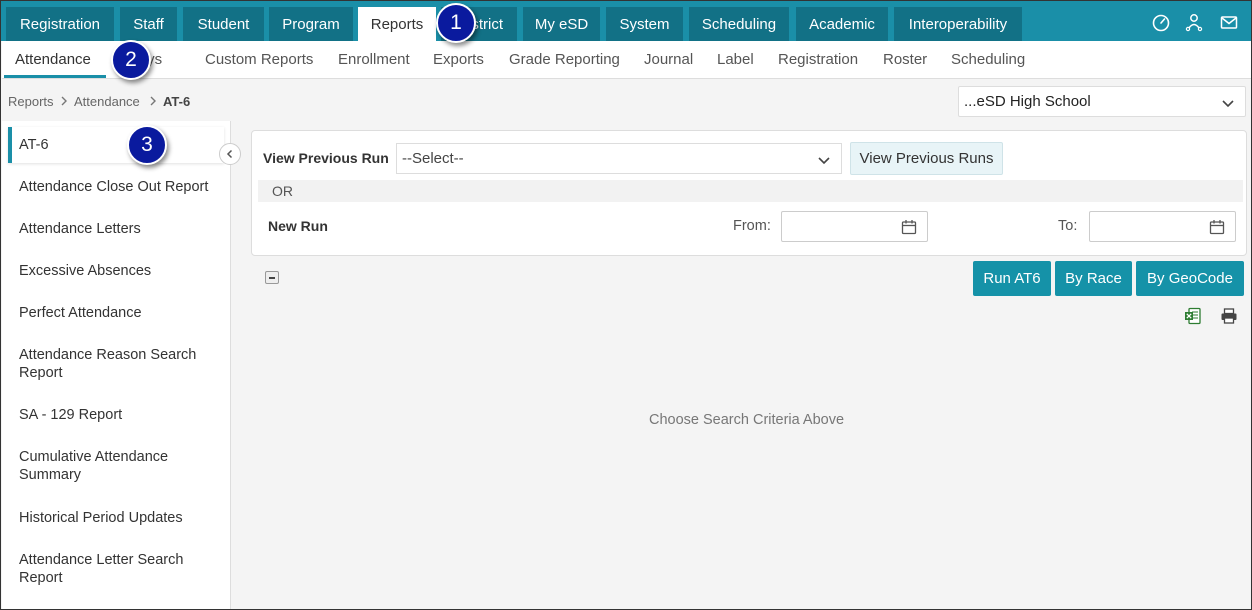 The image size is (1252, 610). Describe the element at coordinates (561, 24) in the screenshot. I see `tab-my-esd: My eSD` at that location.